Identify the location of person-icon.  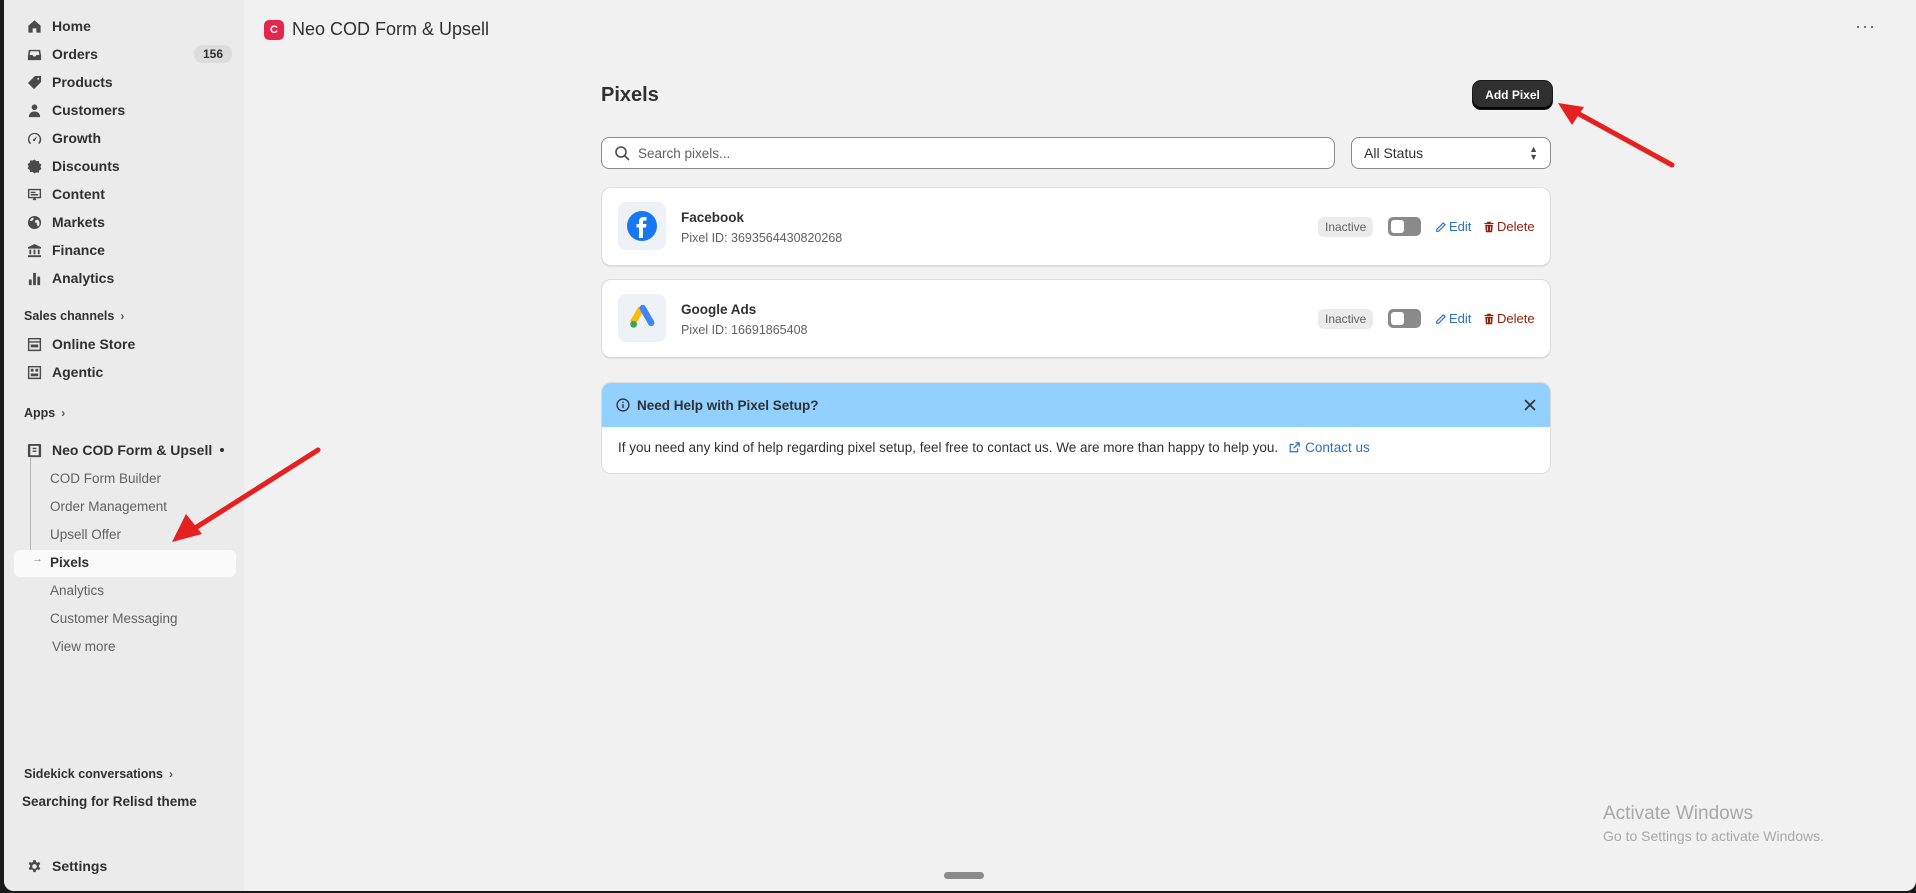
(34, 110).